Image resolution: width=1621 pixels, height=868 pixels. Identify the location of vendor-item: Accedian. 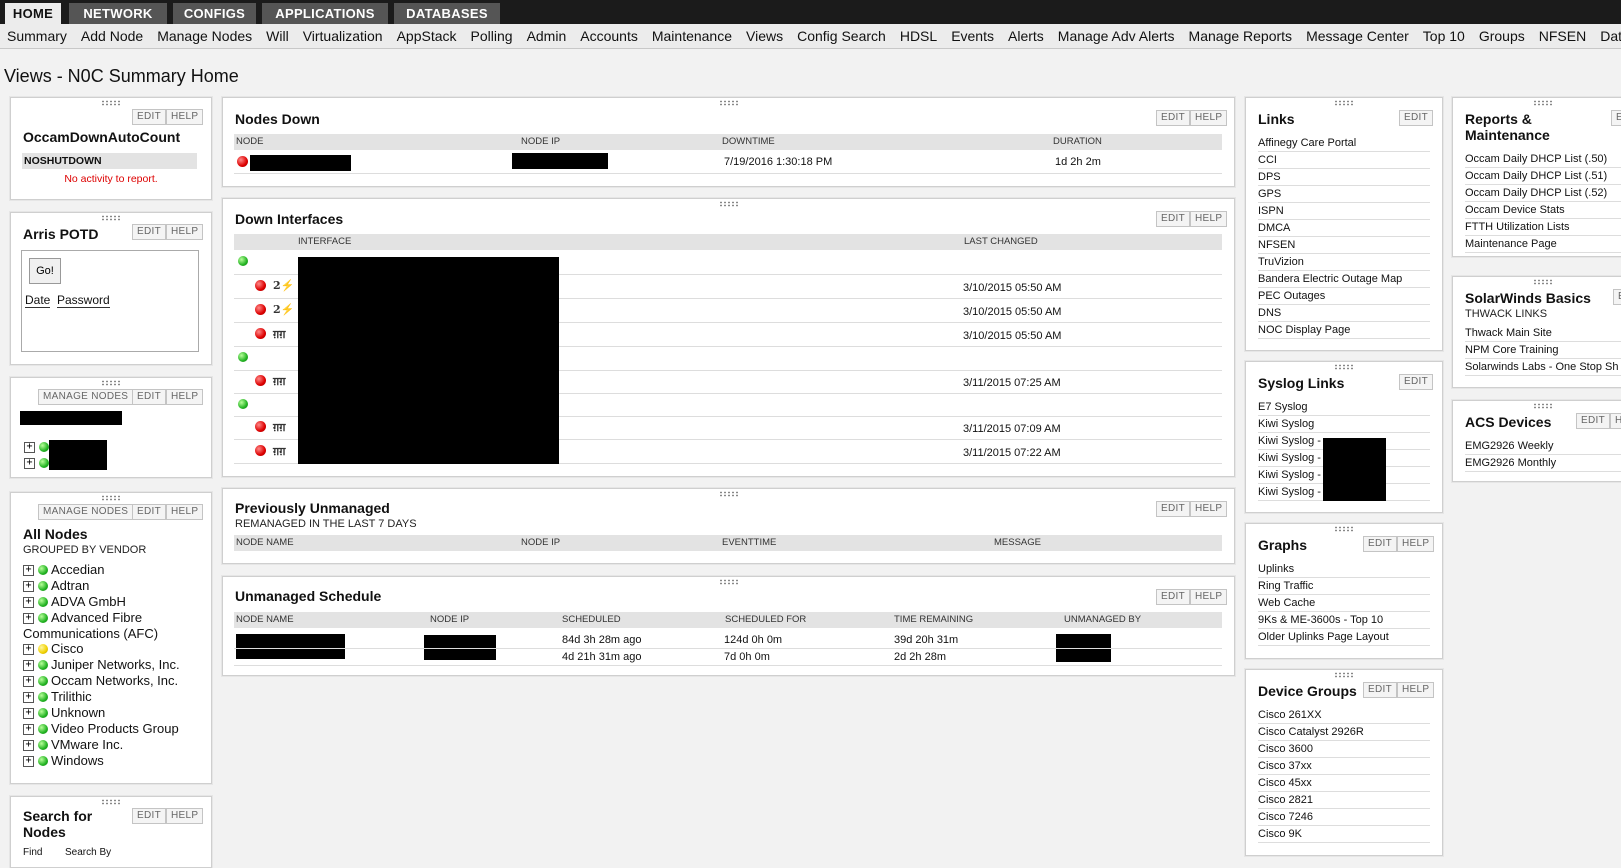
(77, 569).